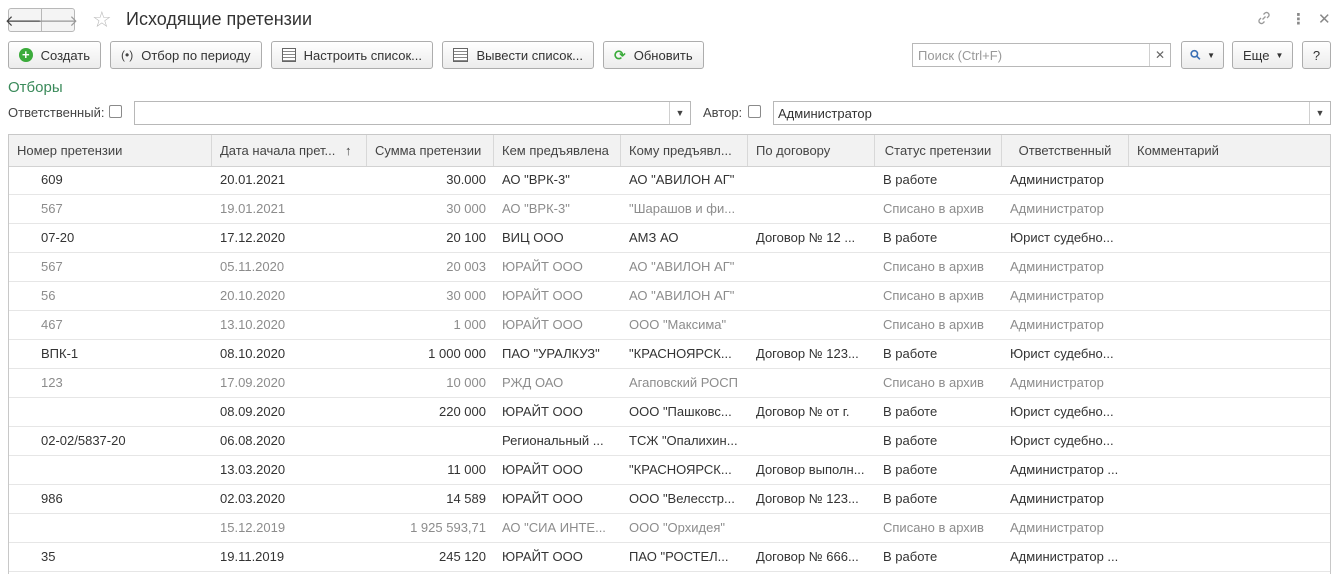 Image resolution: width=1338 pixels, height=574 pixels. Describe the element at coordinates (1298, 19) in the screenshot. I see `more-actions-icon: ⋮` at that location.